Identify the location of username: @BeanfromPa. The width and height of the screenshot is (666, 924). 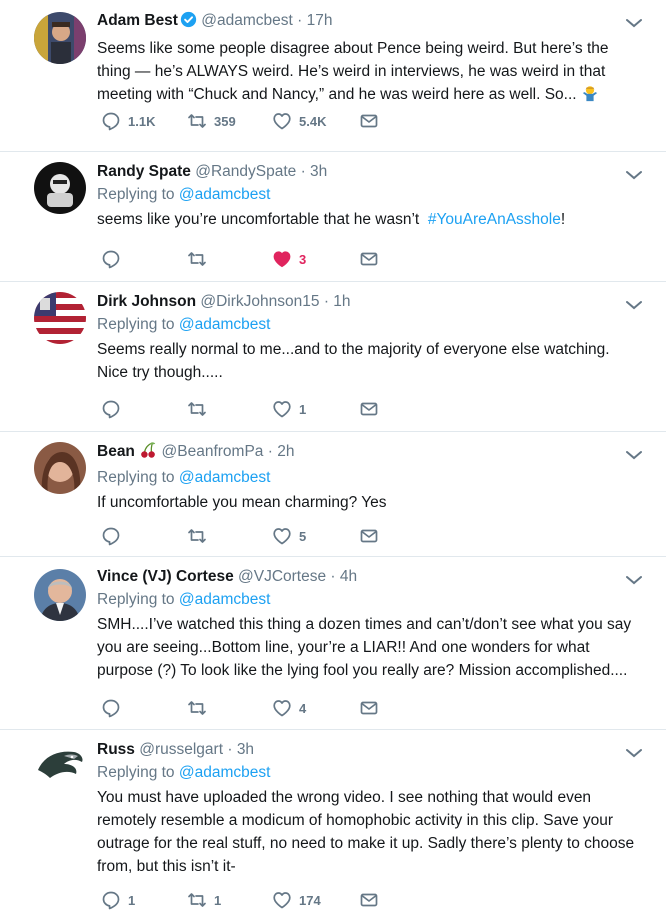
(213, 451).